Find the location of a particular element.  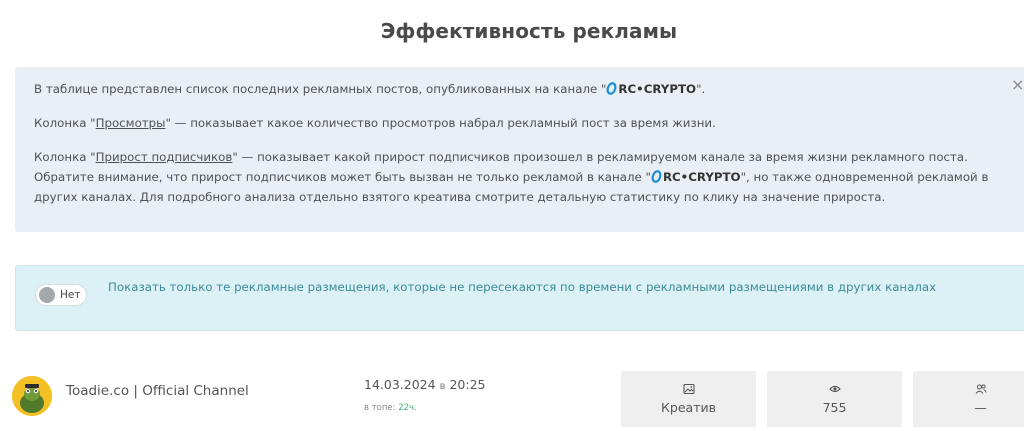

eye-icon is located at coordinates (834, 389).